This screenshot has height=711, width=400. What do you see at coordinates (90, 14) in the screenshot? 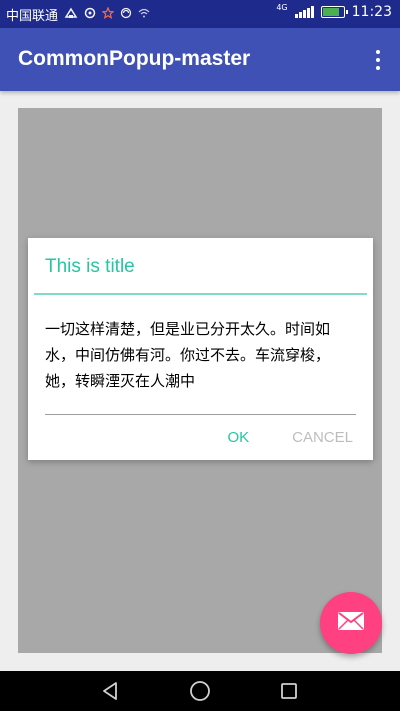
I see `alarm-icon` at bounding box center [90, 14].